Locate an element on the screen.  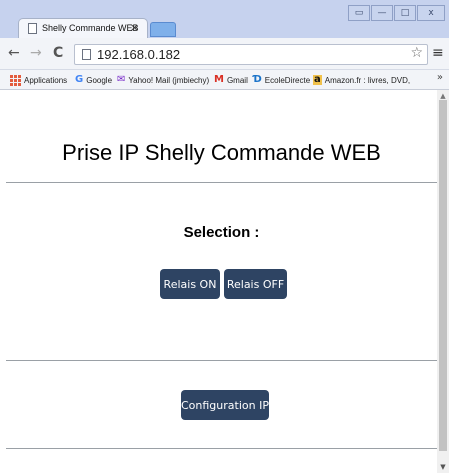
maximize-icon: □ is located at coordinates (405, 13).